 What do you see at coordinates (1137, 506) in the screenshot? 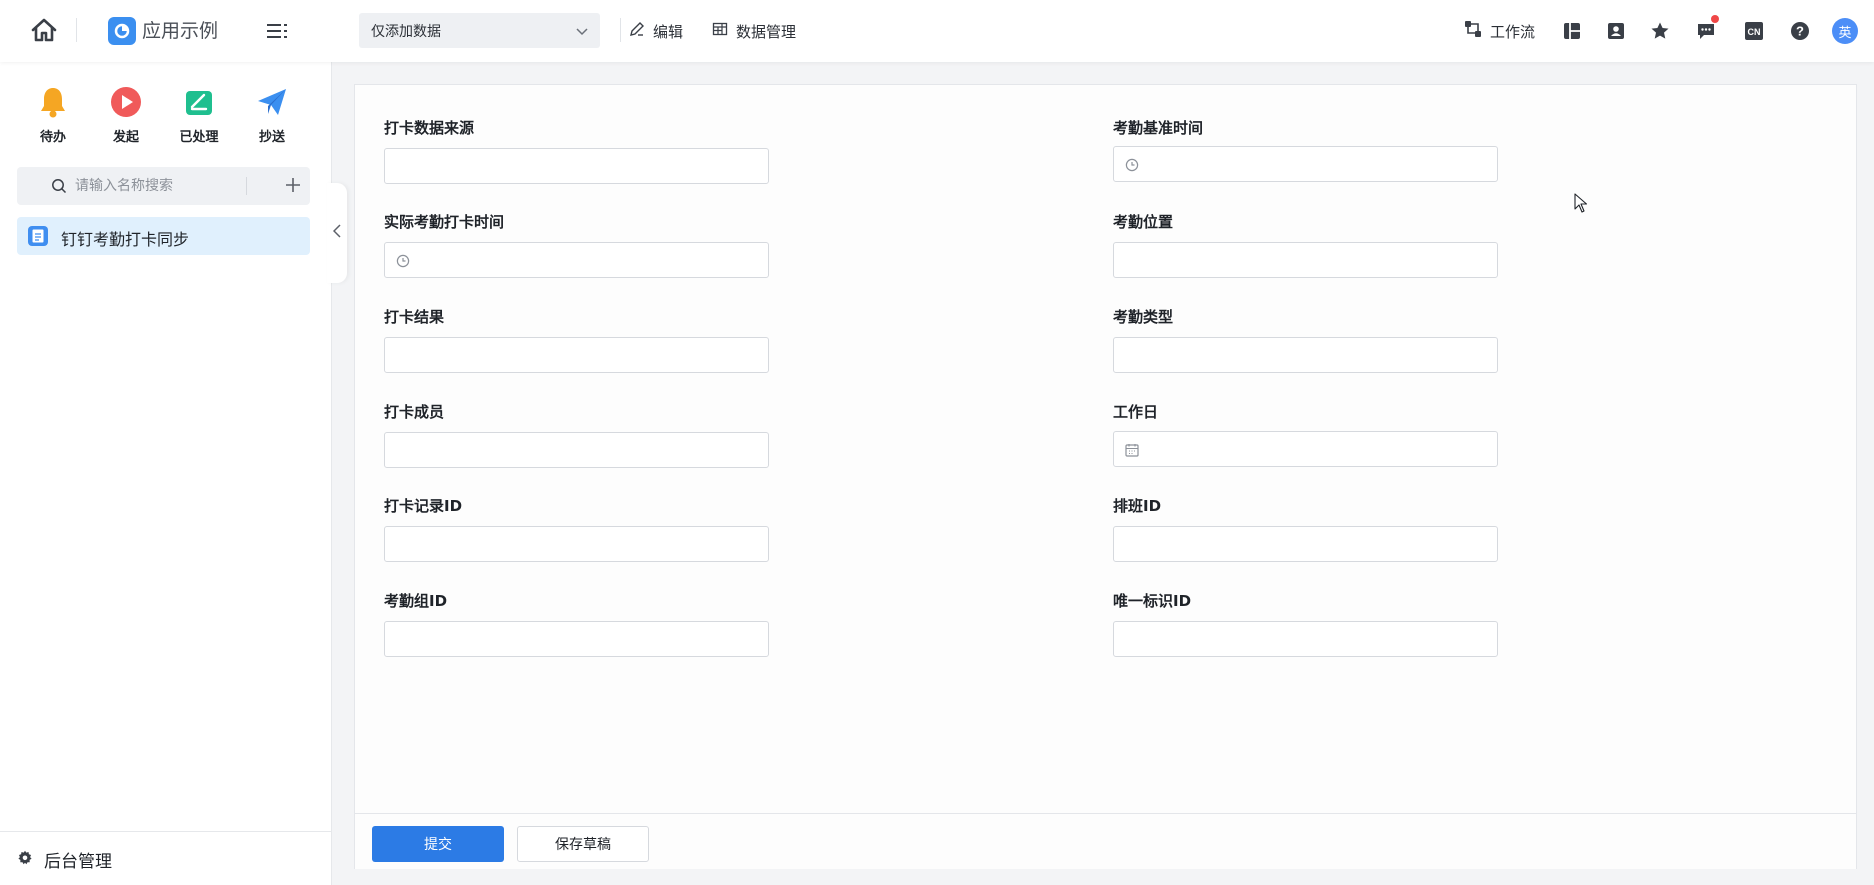
I see `field-label-schedule-id: 排班ID` at bounding box center [1137, 506].